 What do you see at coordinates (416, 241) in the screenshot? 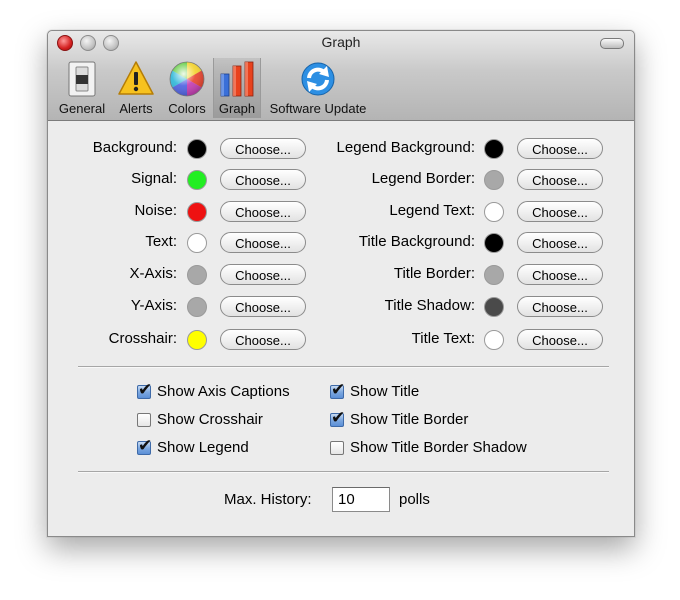
I see `title-background-color-label: Title Background:` at bounding box center [416, 241].